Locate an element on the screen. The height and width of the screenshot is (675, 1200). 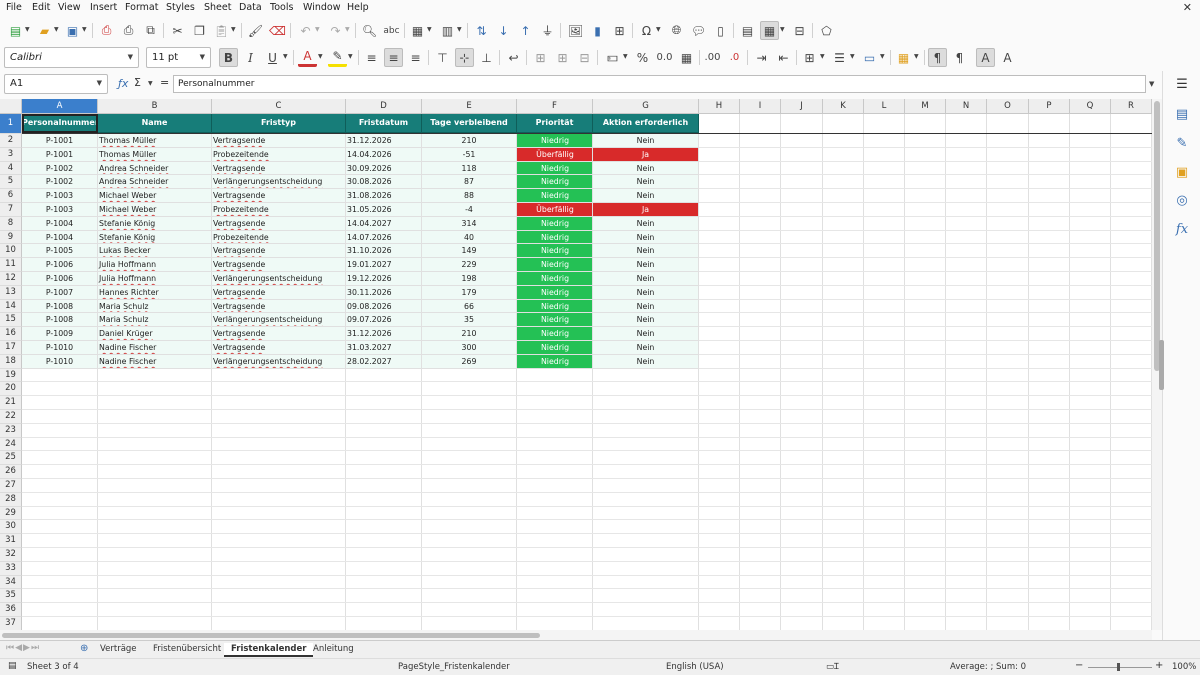
action-cell: Ja is located at coordinates (646, 154).